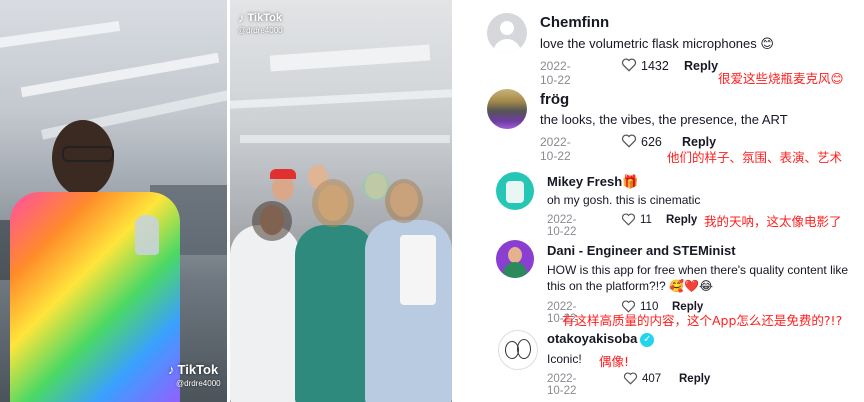 The width and height of the screenshot is (864, 402). Describe the element at coordinates (601, 339) in the screenshot. I see `comment-username: otakoyakisoba ✓` at that location.